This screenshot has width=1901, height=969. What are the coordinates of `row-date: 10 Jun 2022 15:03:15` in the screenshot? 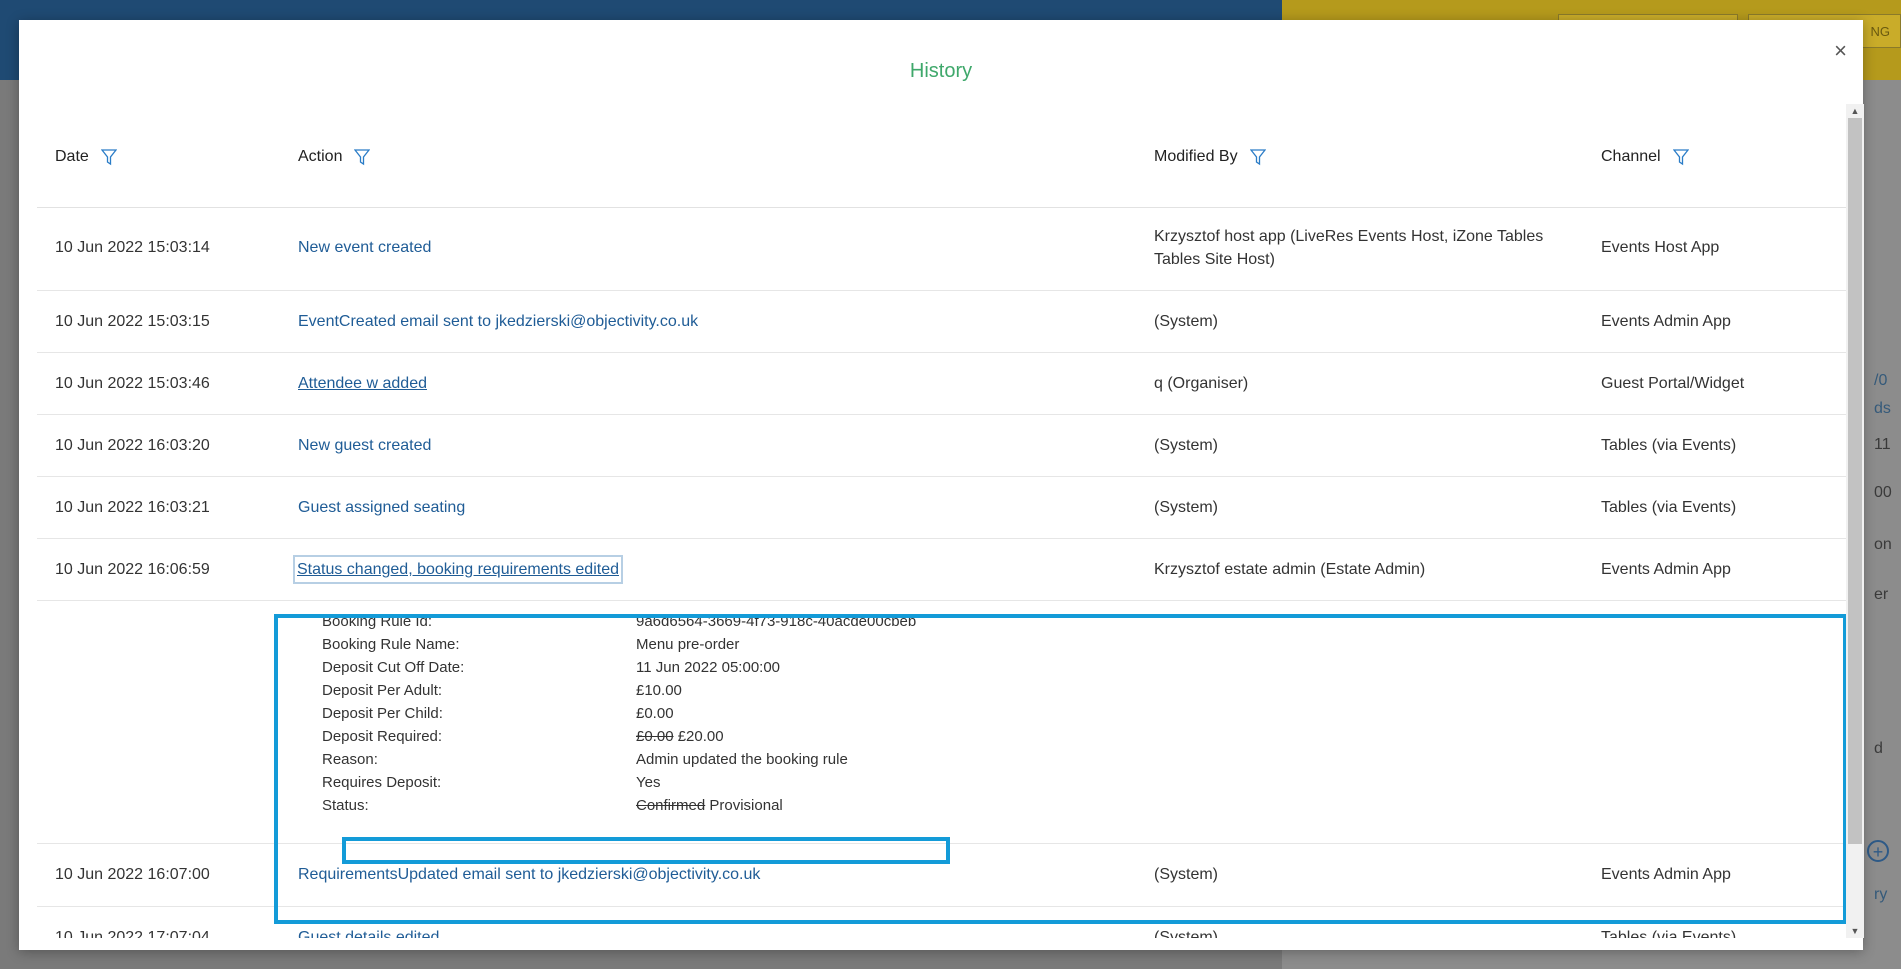 It's located at (132, 321).